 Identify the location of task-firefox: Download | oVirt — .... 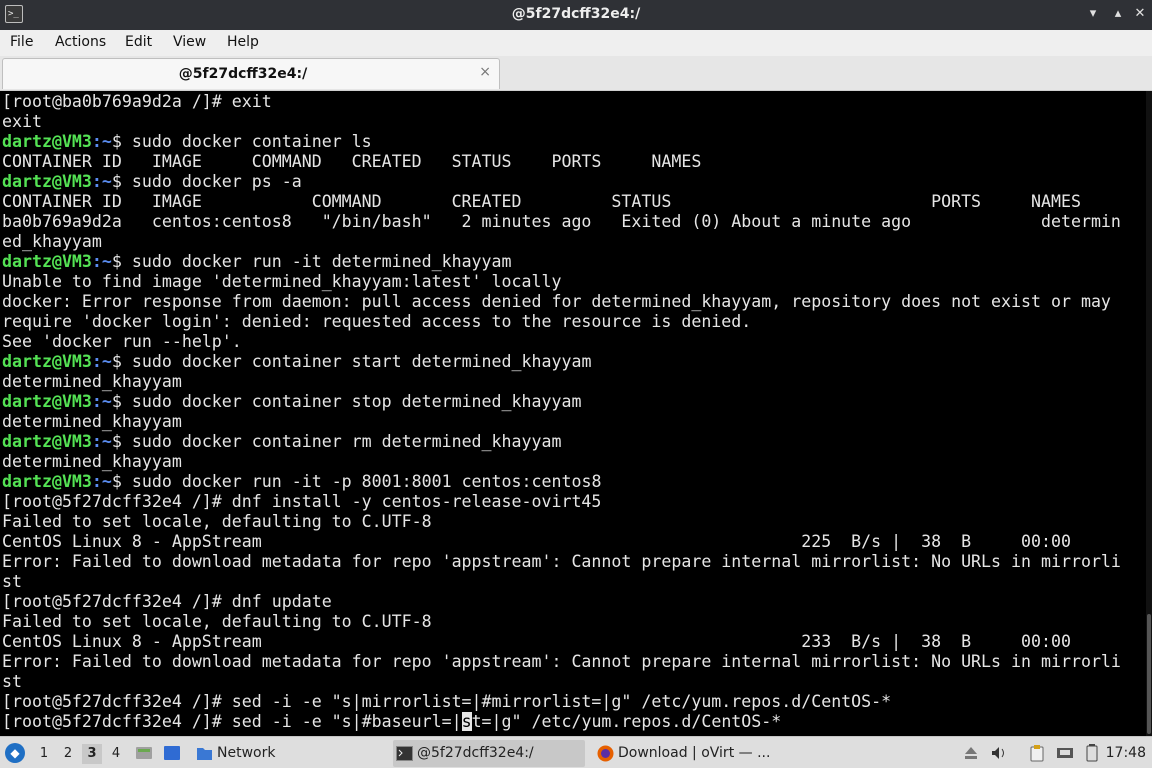
(689, 753).